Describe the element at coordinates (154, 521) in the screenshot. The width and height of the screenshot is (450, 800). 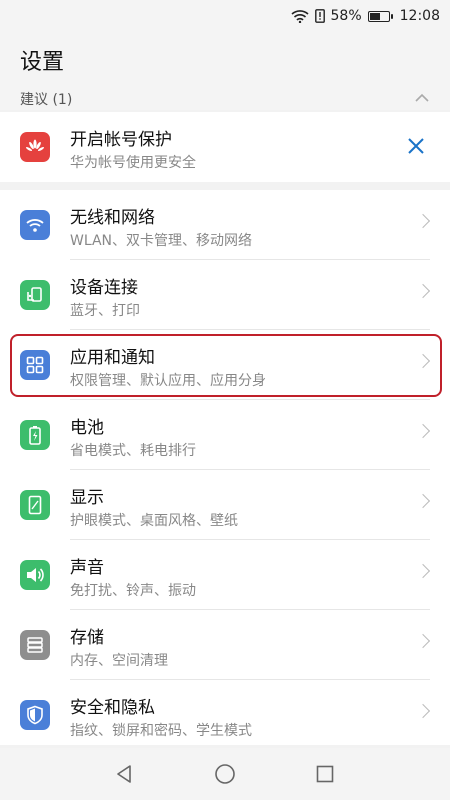
I see `settings-item-subtitle: 护眼模式、桌面风格、壁纸` at that location.